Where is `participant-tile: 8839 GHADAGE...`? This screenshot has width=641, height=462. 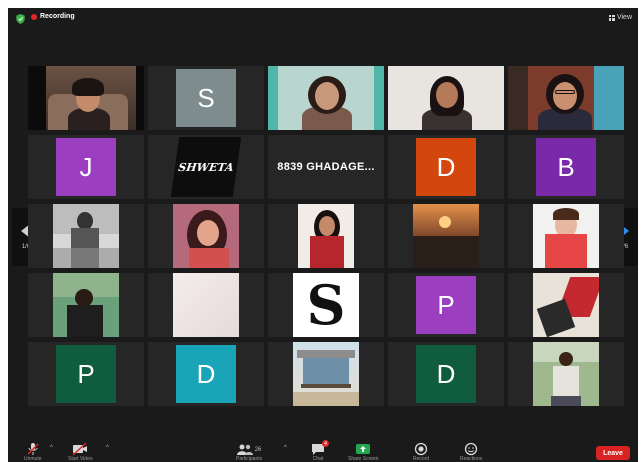
participant-tile: 8839 GHADAGE... is located at coordinates (326, 167).